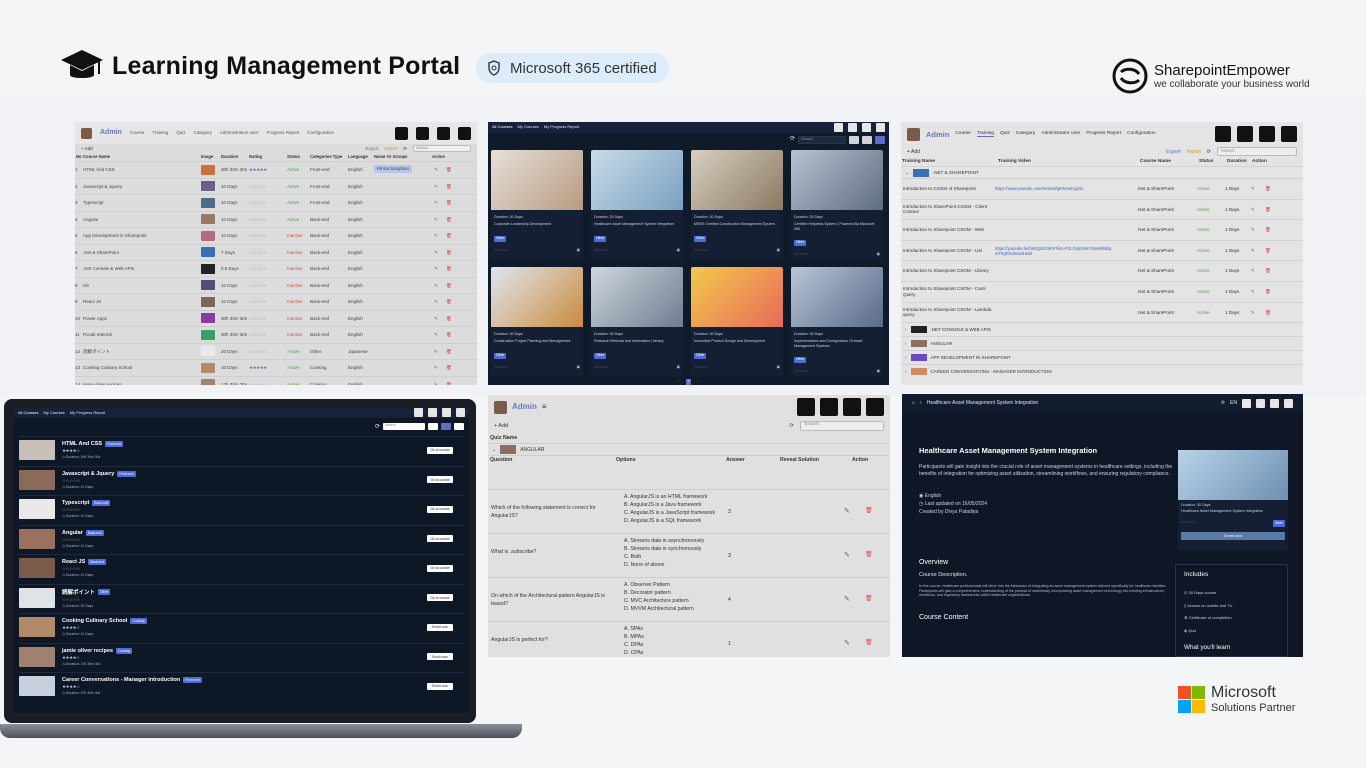  I want to click on language-selector: EN, so click(1233, 403).